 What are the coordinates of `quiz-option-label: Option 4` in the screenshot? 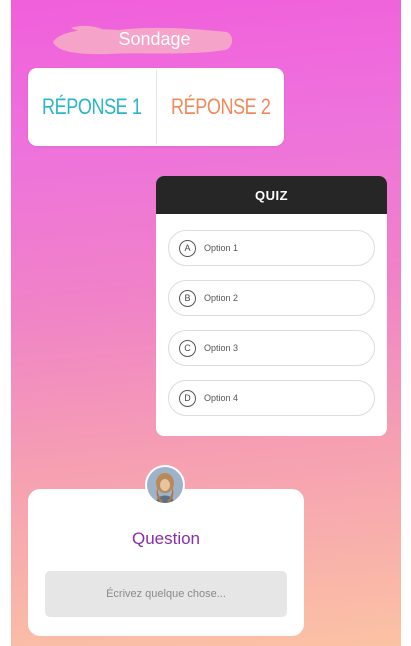 It's located at (221, 398).